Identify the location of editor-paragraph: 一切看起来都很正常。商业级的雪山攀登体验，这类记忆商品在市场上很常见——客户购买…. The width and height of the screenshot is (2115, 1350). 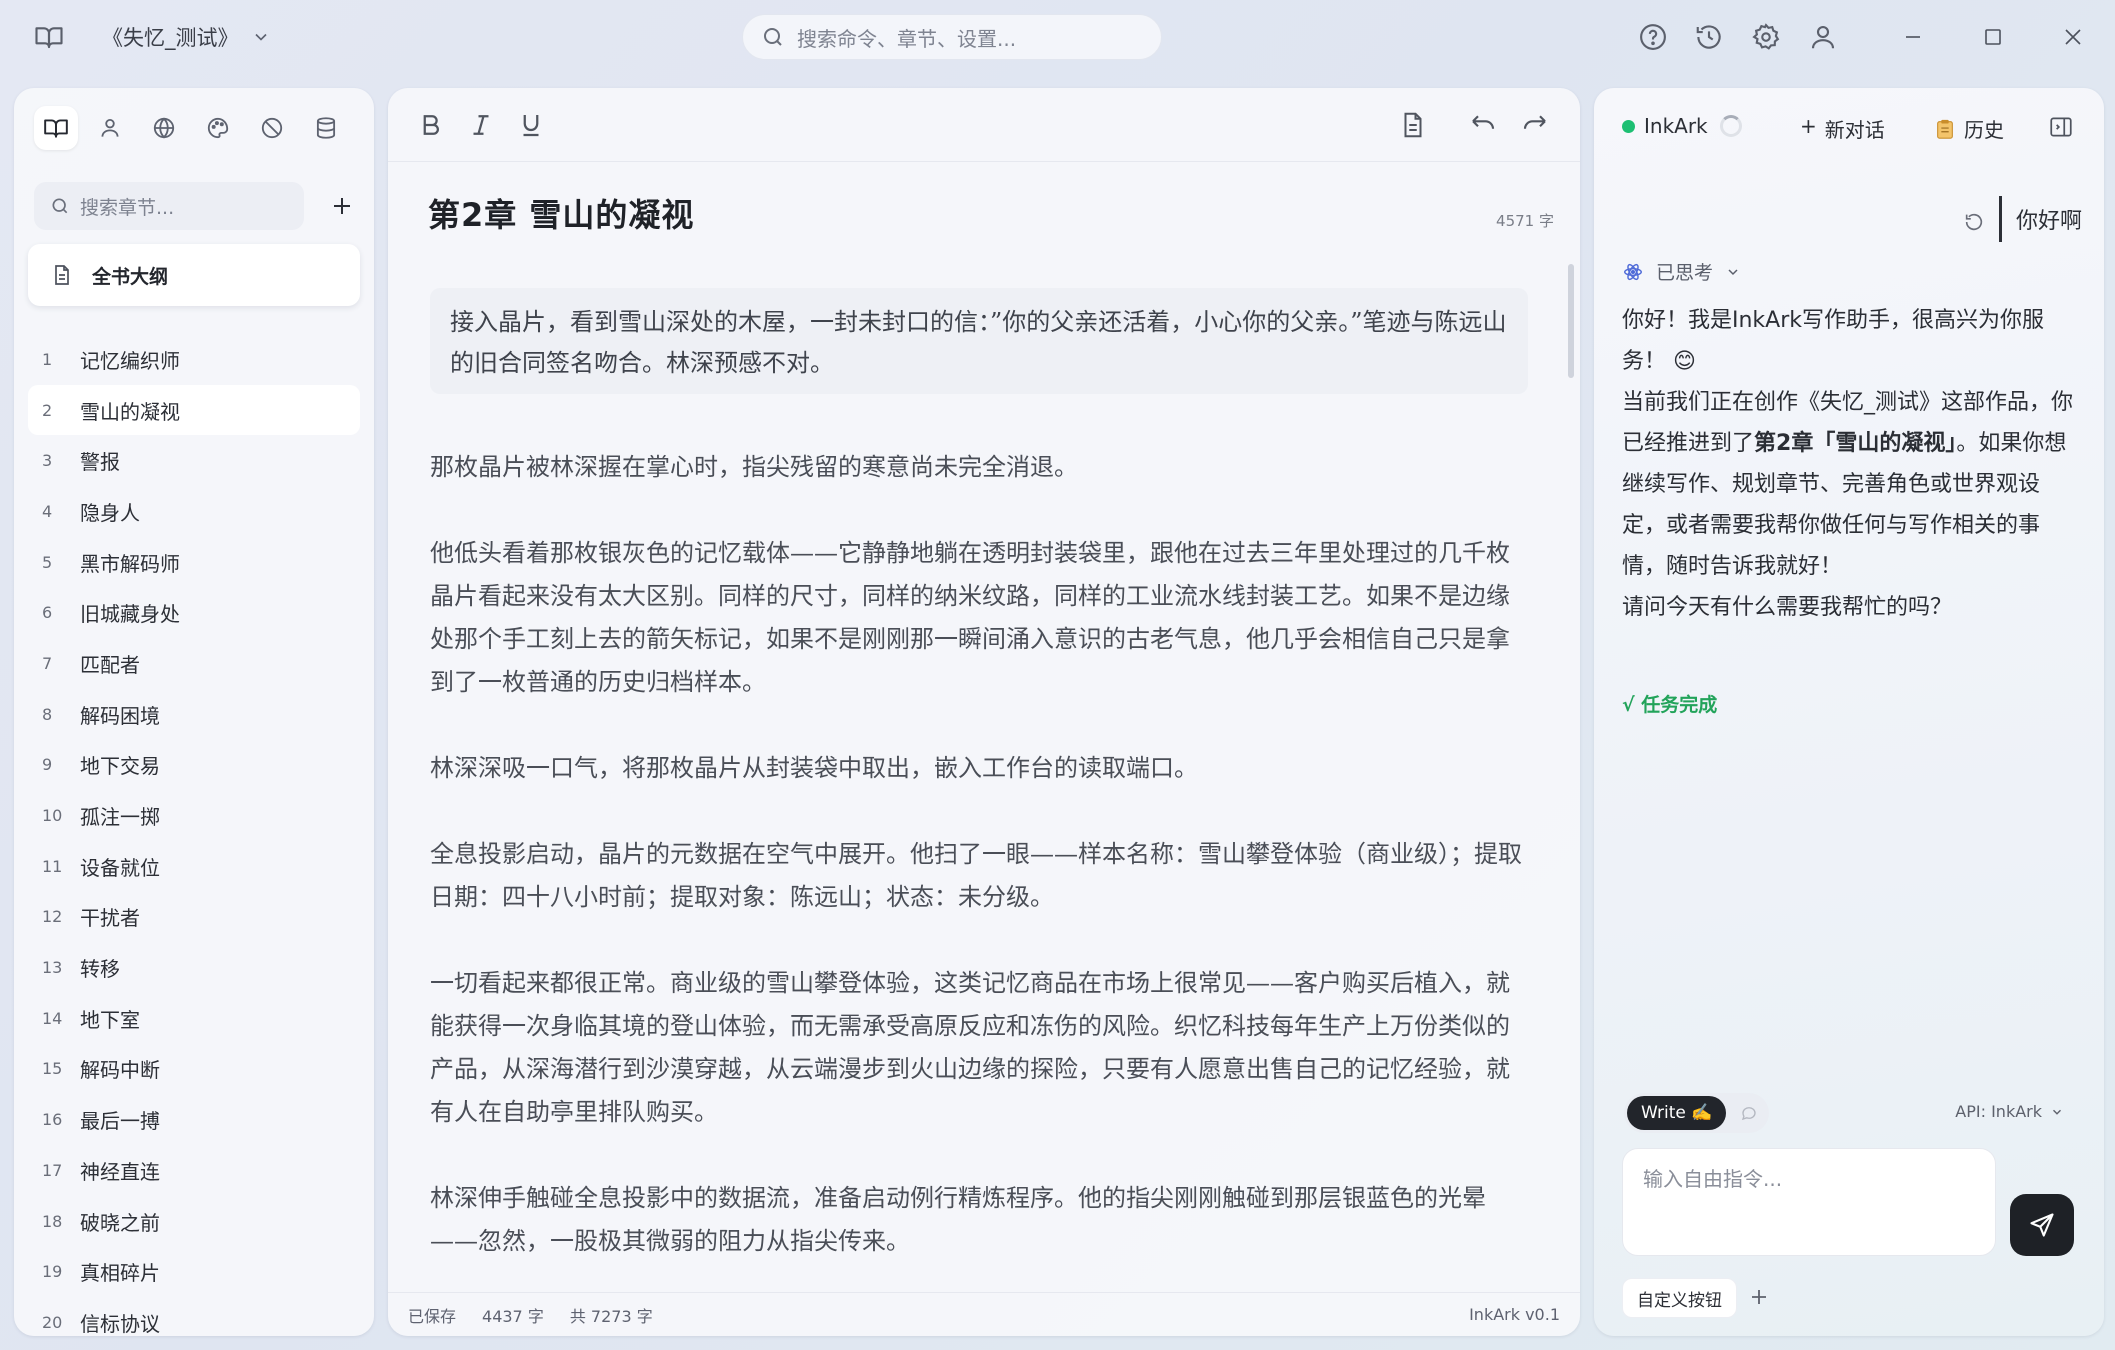
(970, 1047).